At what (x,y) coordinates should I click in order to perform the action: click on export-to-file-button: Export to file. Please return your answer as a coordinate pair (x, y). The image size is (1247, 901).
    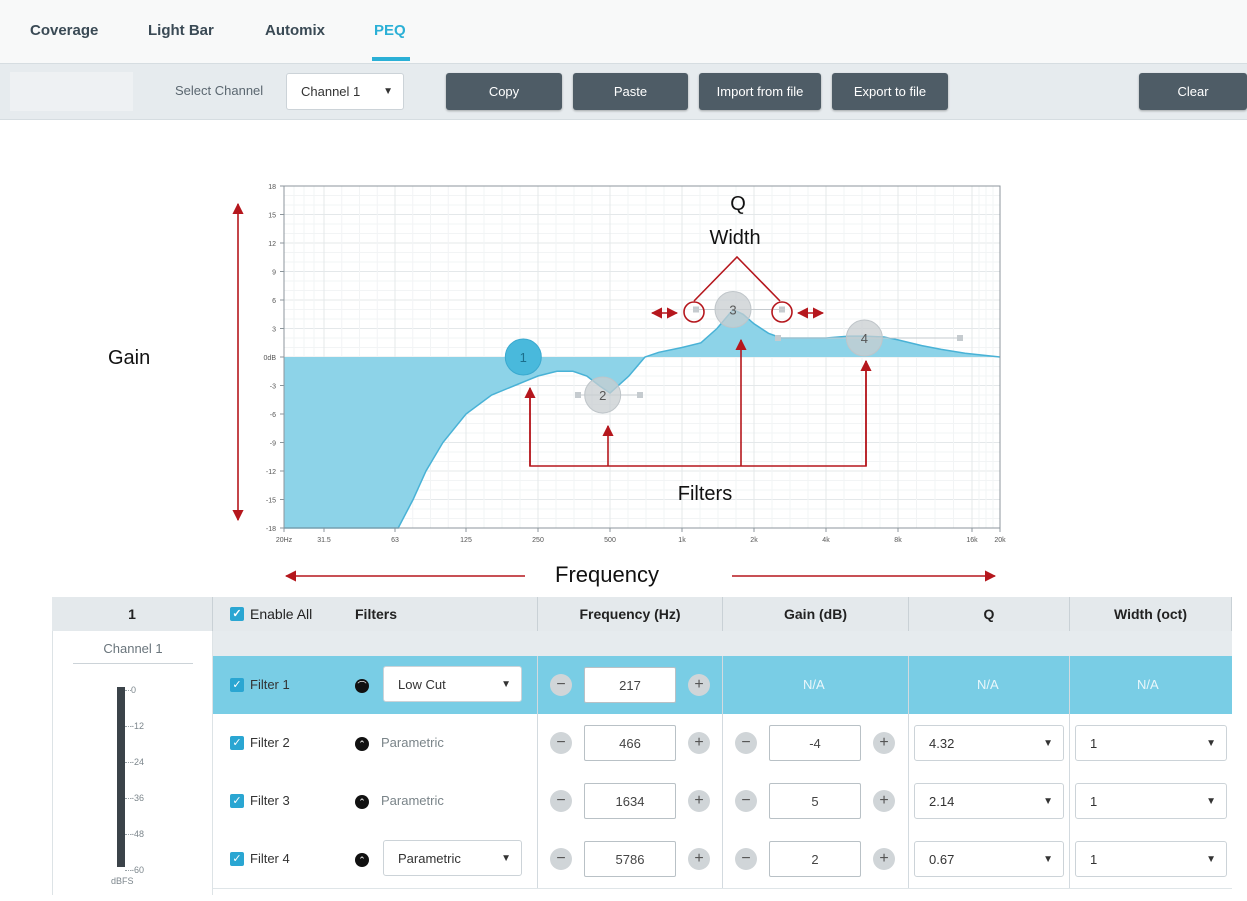
    Looking at the image, I should click on (890, 91).